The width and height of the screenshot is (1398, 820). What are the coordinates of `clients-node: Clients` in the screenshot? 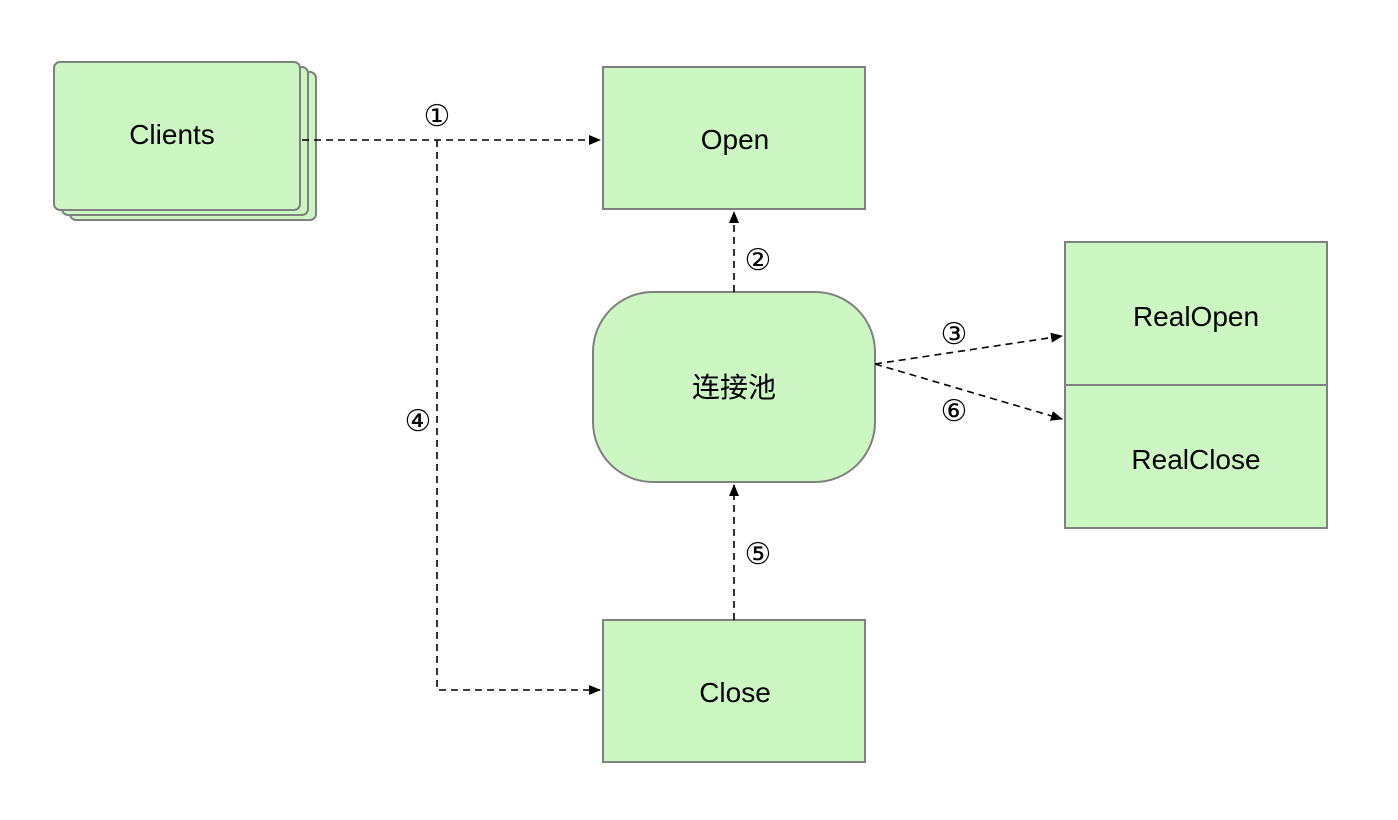 It's located at (185, 141).